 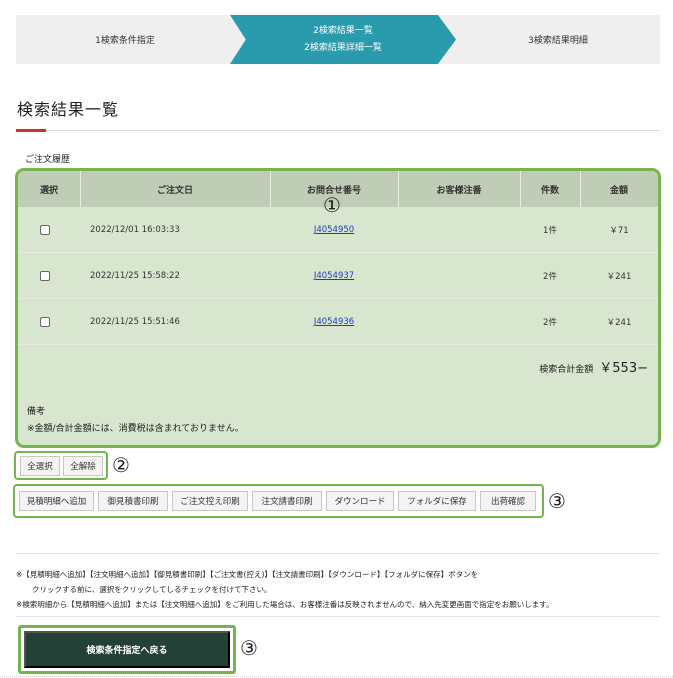 I want to click on header-count: 件数, so click(x=549, y=190).